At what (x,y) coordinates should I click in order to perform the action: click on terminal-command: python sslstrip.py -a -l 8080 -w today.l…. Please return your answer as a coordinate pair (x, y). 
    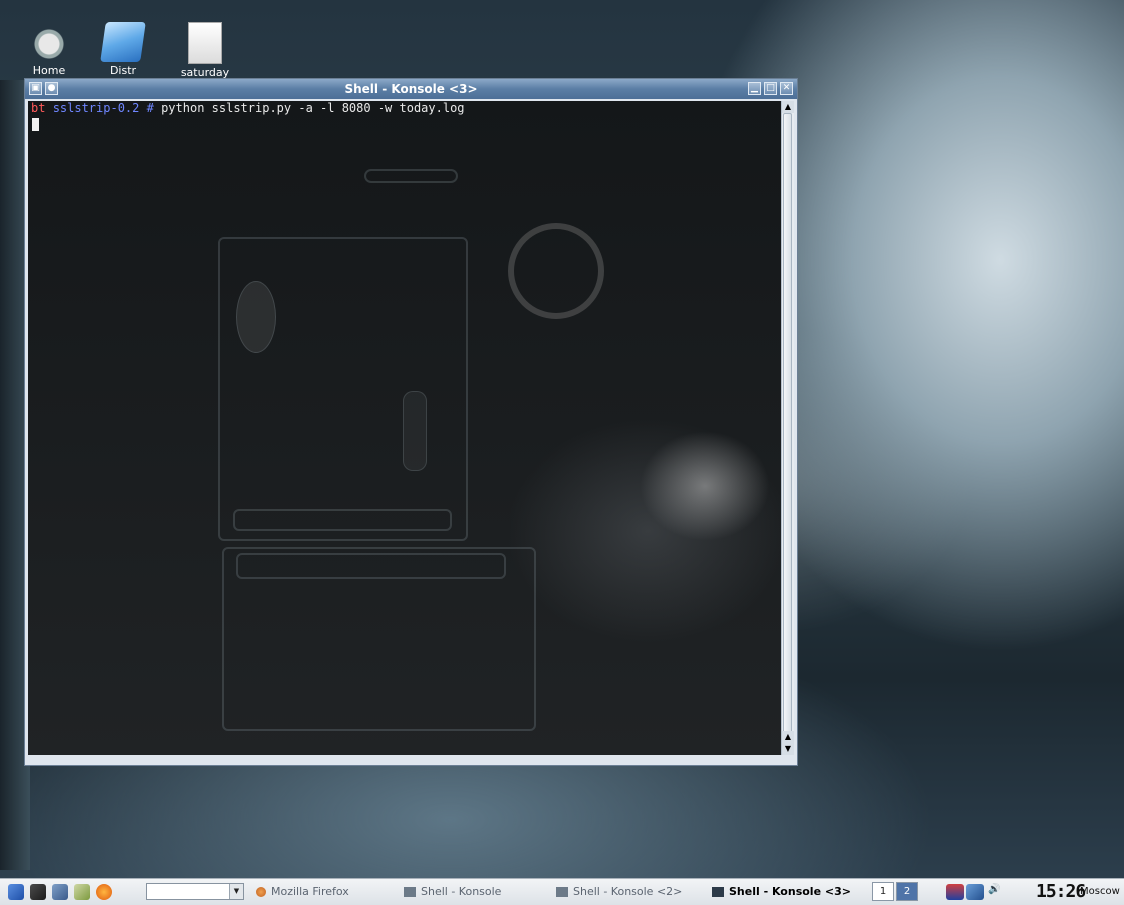
    Looking at the image, I should click on (313, 108).